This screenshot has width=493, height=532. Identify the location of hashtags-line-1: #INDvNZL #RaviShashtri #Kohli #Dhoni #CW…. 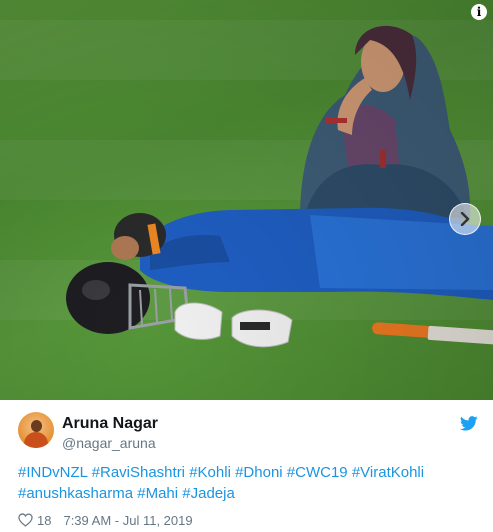
(248, 472).